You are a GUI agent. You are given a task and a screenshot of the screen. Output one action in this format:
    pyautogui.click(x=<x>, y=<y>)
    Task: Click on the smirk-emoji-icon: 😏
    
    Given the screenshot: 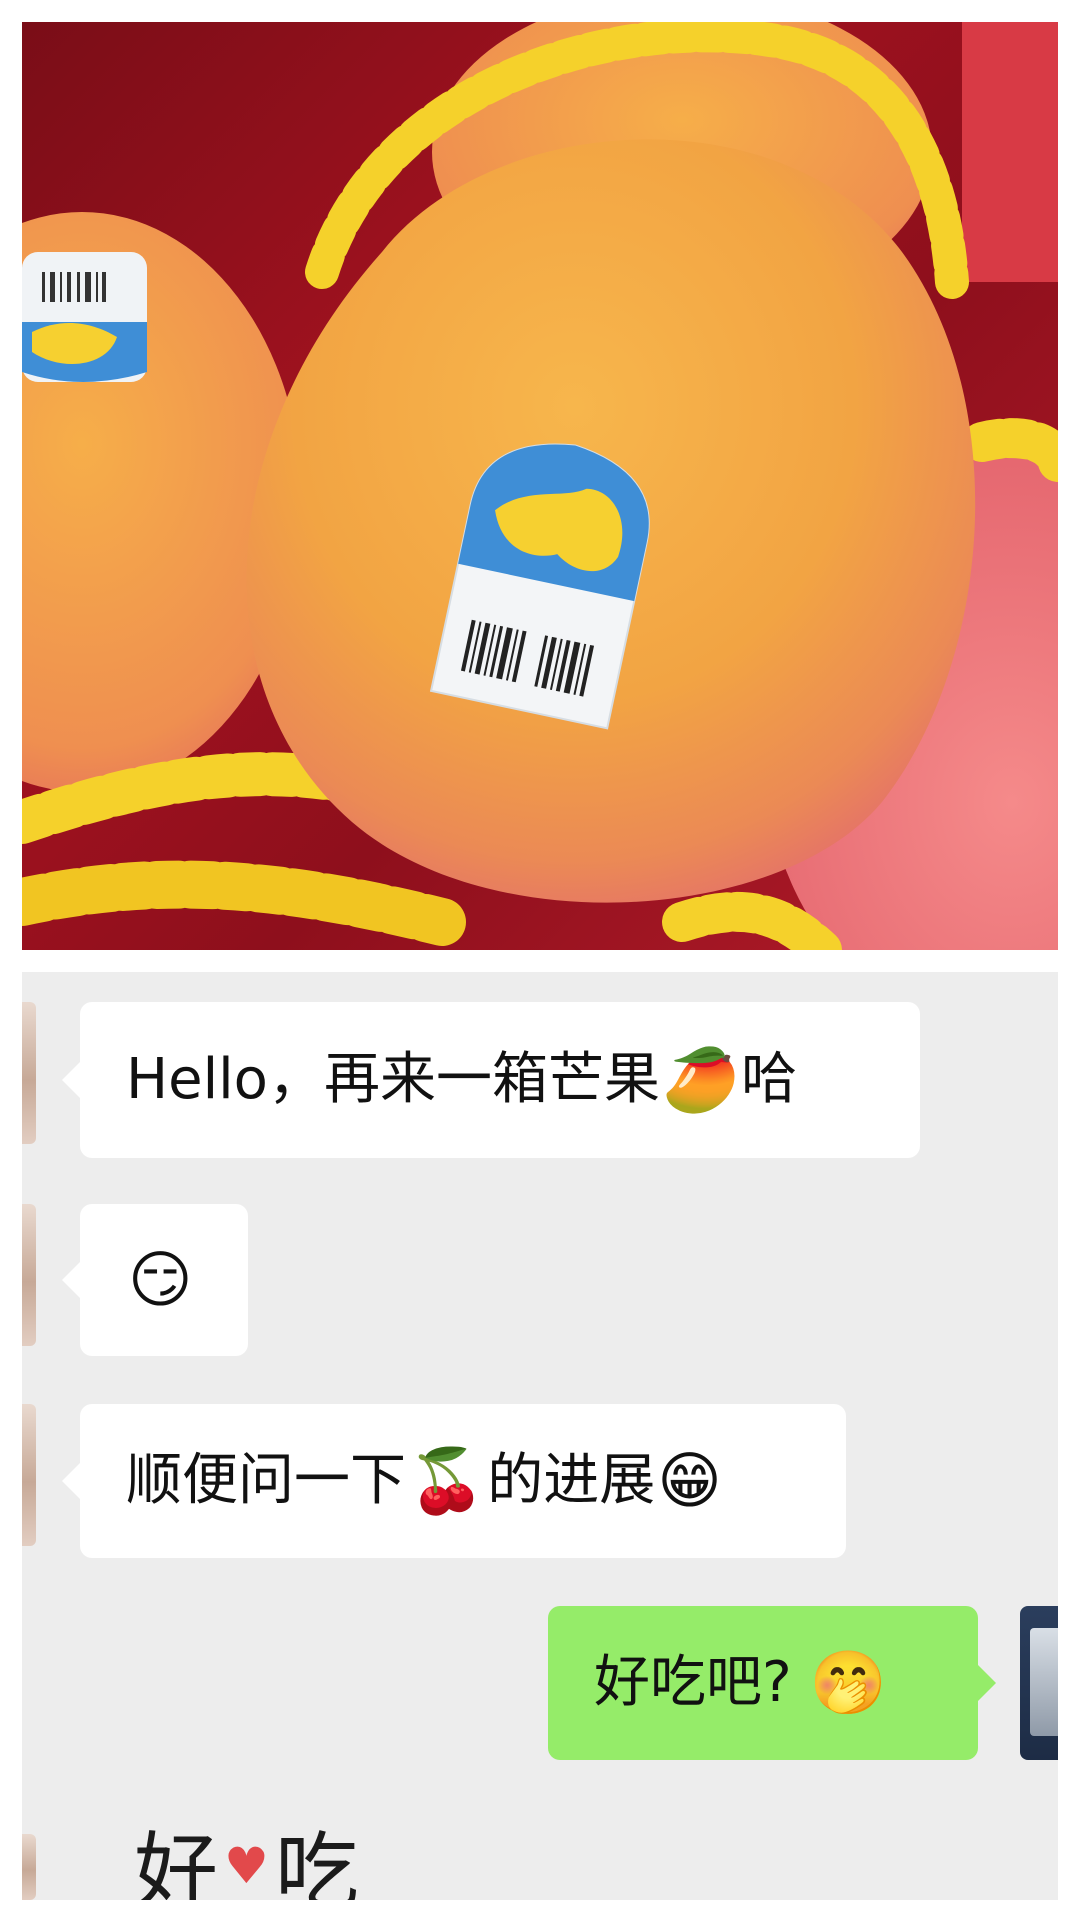 What is the action you would take?
    pyautogui.click(x=160, y=1279)
    